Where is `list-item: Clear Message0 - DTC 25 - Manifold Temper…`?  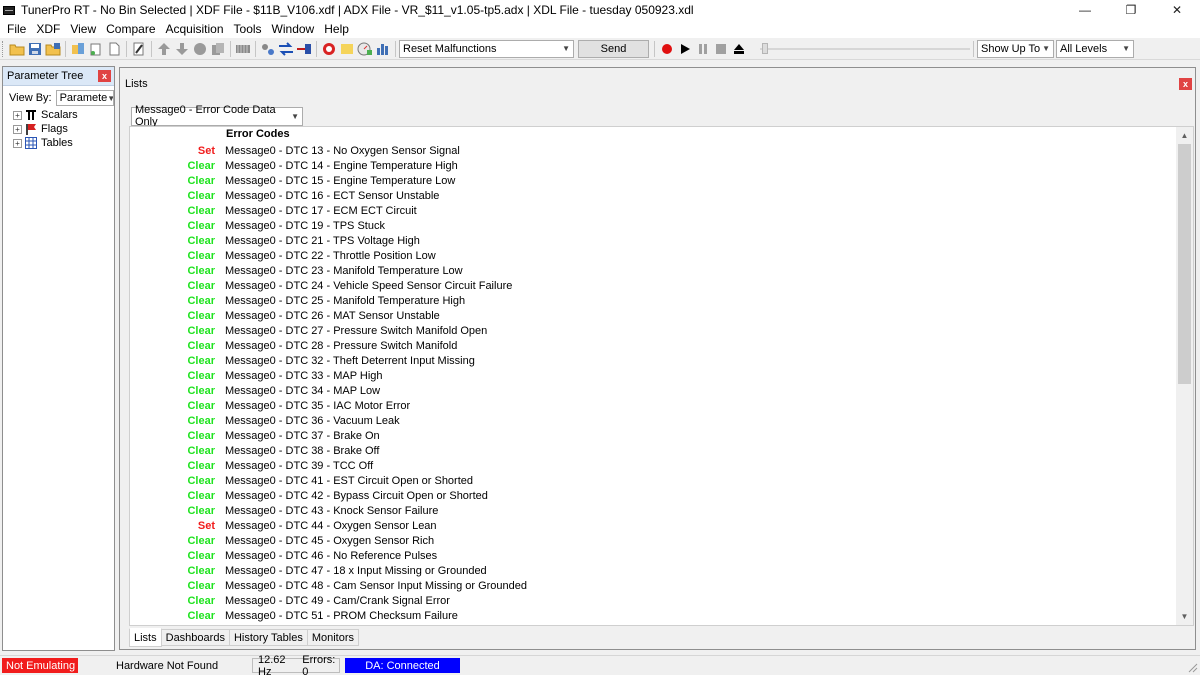
list-item: Clear Message0 - DTC 25 - Manifold Temper… is located at coordinates (652, 300).